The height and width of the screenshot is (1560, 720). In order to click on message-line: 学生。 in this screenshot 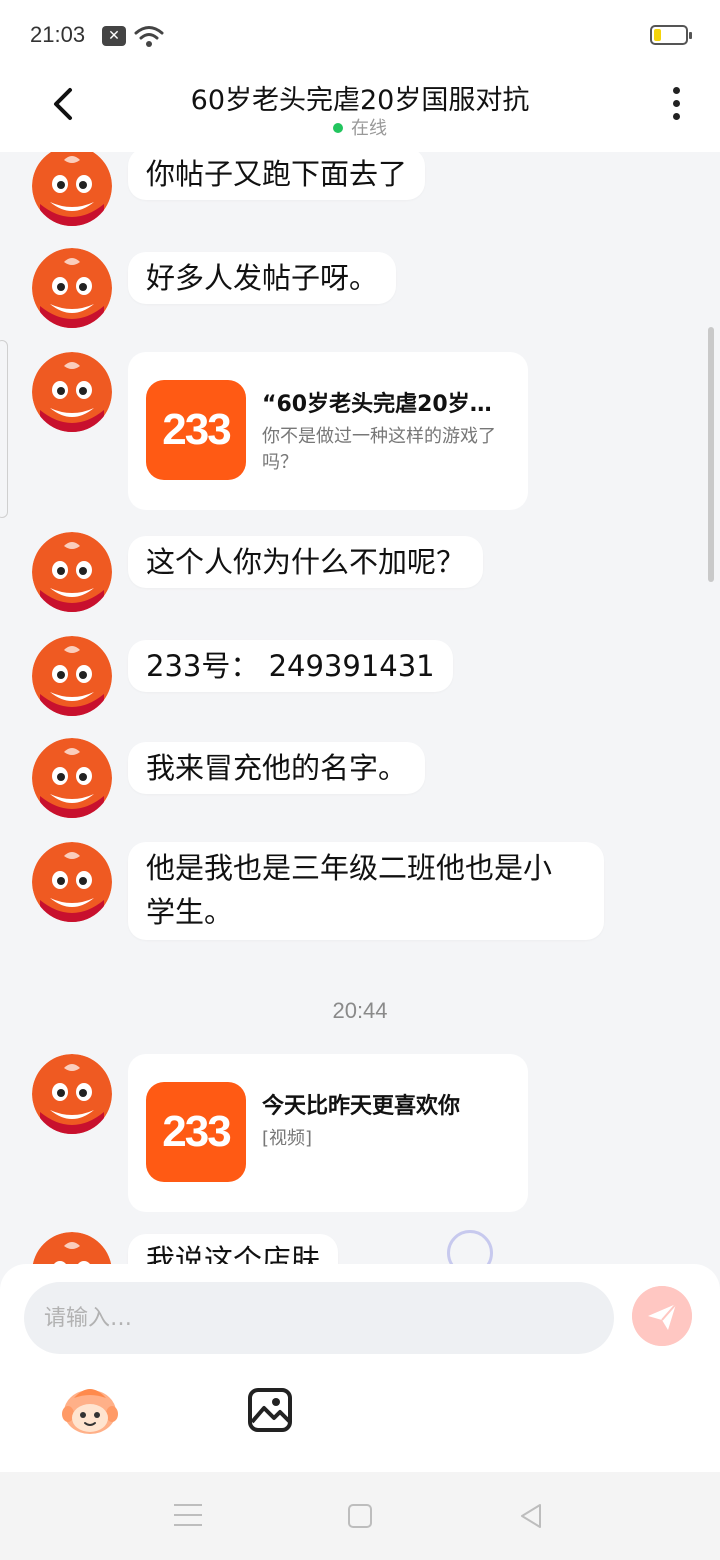, I will do `click(190, 912)`.